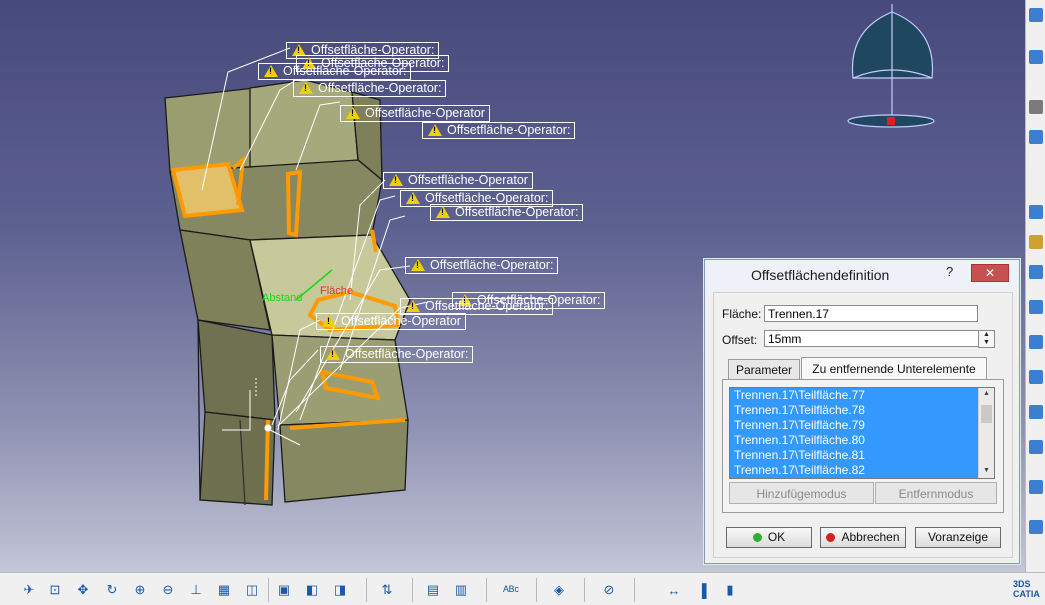  What do you see at coordinates (801, 493) in the screenshot?
I see `add-mode-button: Hinzufügemodus` at bounding box center [801, 493].